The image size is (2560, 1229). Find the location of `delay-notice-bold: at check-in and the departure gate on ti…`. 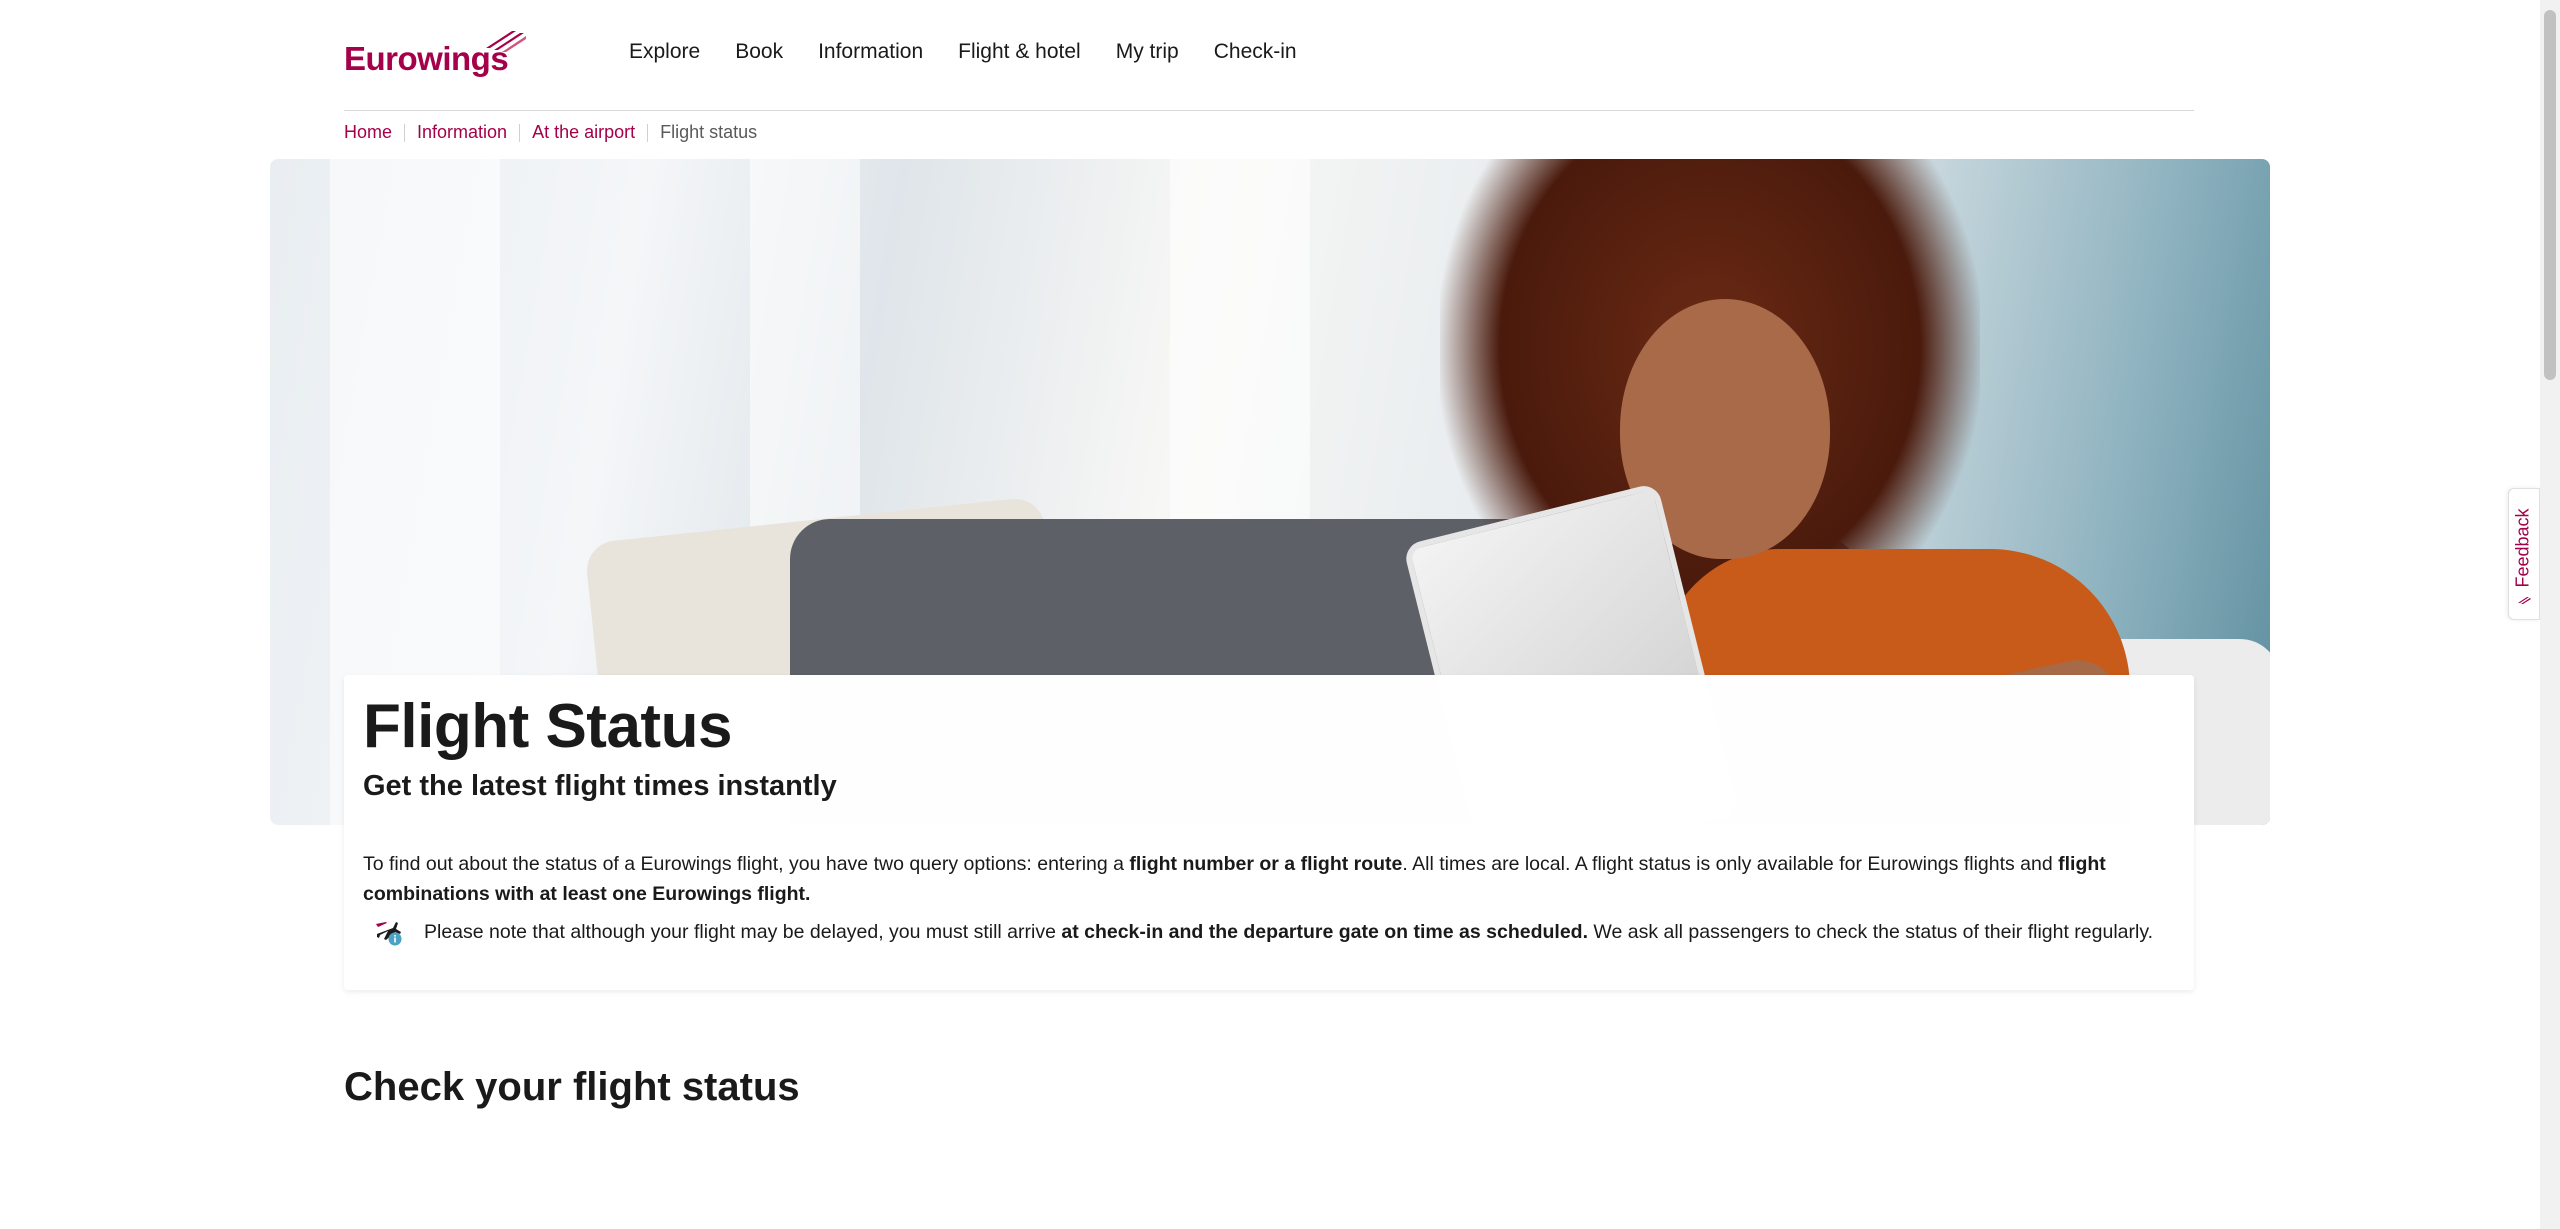

delay-notice-bold: at check-in and the departure gate on ti… is located at coordinates (1324, 931).